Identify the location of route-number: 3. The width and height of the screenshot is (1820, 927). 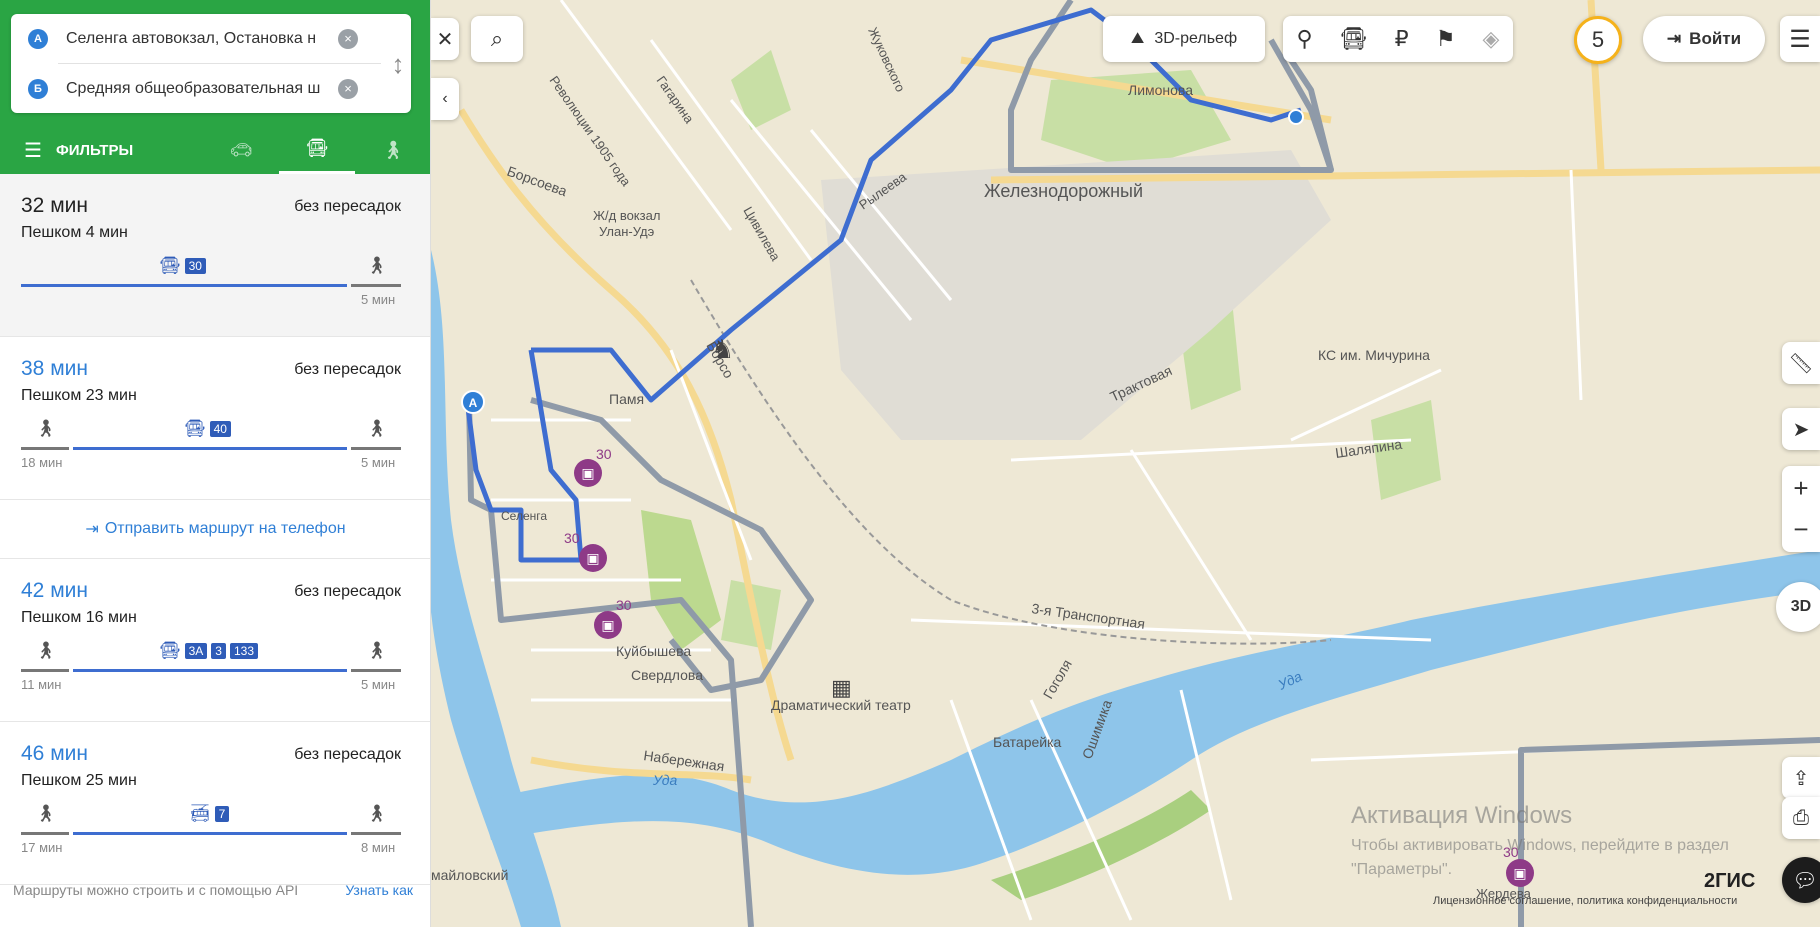
(218, 651).